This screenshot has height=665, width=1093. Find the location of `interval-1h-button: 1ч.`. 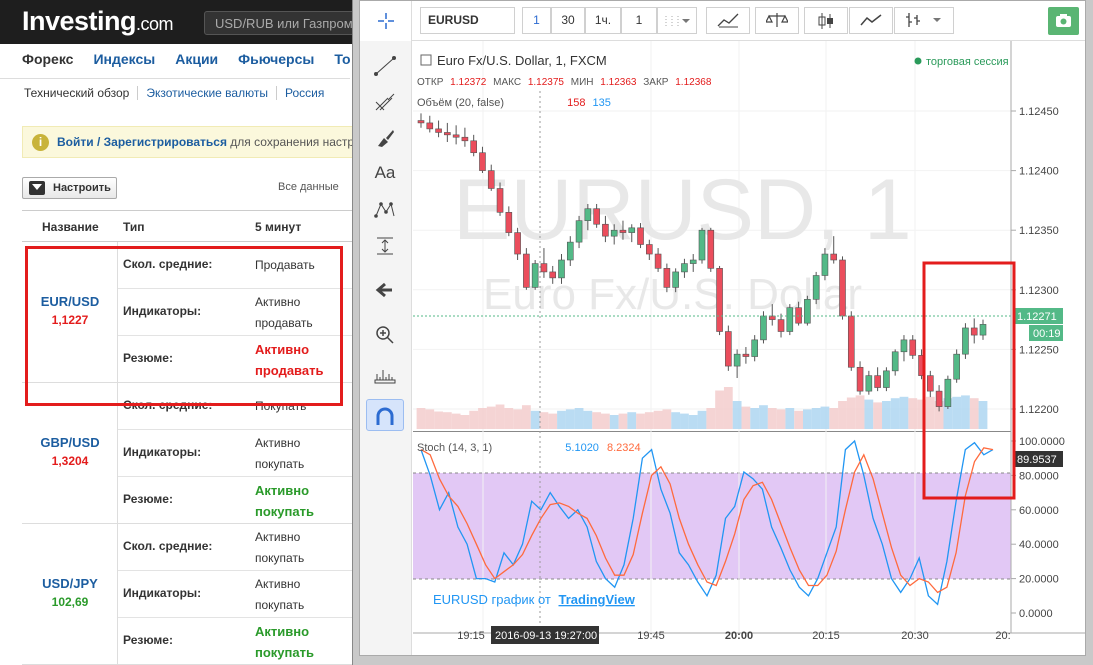

interval-1h-button: 1ч. is located at coordinates (603, 20).